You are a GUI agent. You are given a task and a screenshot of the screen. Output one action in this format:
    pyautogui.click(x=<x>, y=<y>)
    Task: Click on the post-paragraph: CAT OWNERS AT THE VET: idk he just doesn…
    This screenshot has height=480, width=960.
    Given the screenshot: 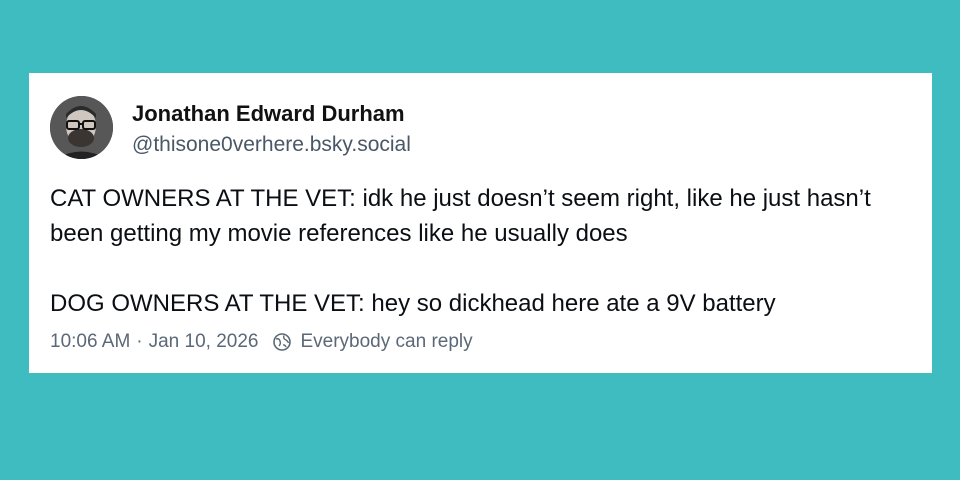 What is the action you would take?
    pyautogui.click(x=460, y=216)
    